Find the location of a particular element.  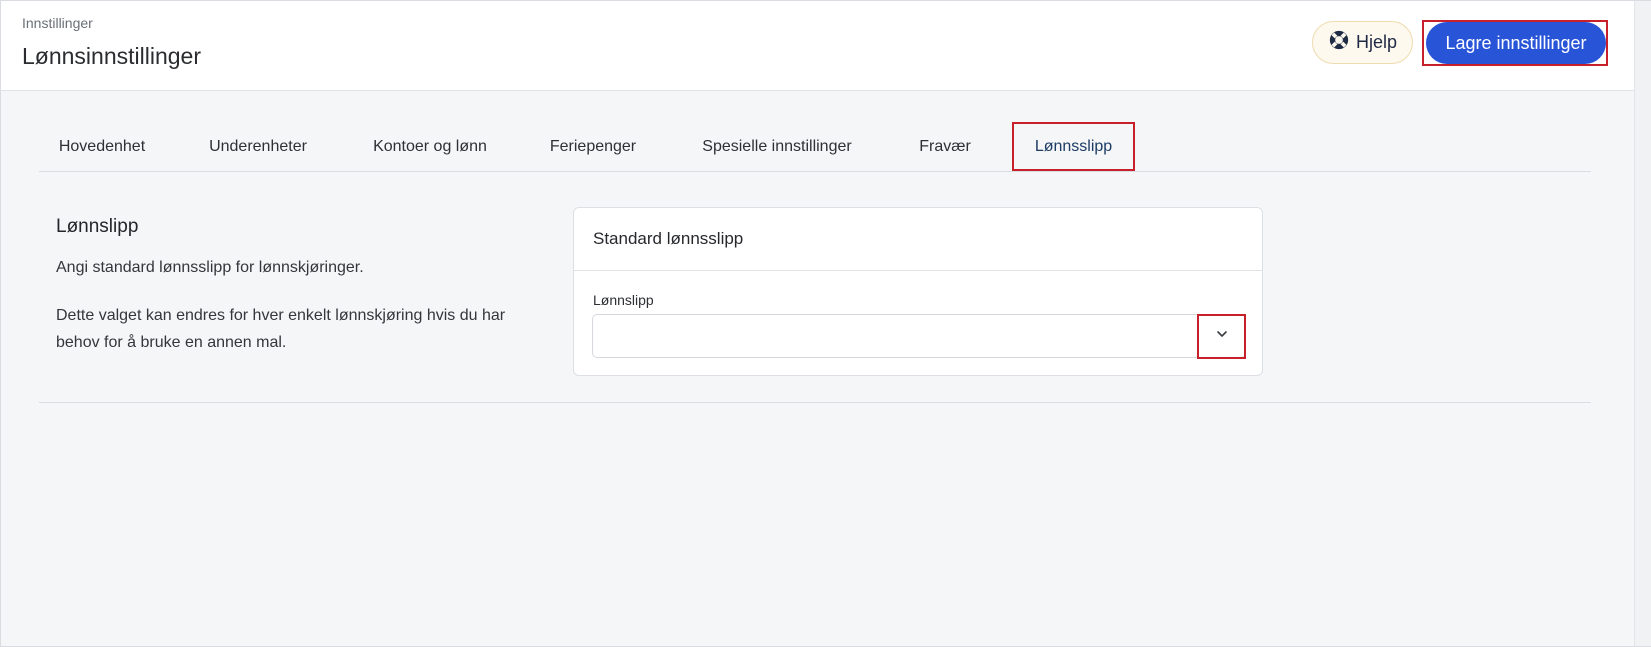

payslip-field-label: Lønnslipp is located at coordinates (623, 300).